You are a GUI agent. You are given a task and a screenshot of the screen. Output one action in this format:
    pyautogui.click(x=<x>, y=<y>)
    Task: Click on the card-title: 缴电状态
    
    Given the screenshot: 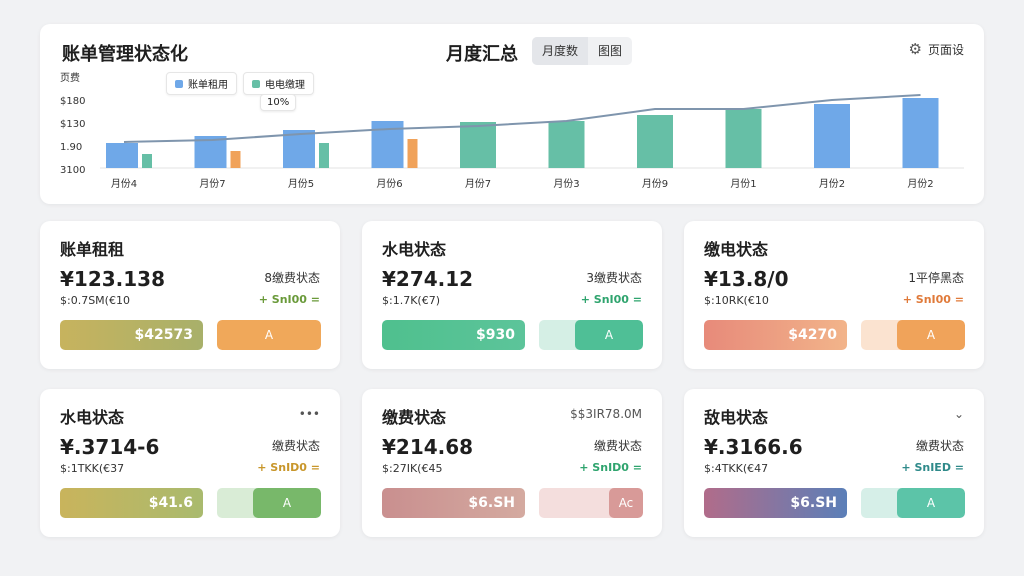 What is the action you would take?
    pyautogui.click(x=736, y=249)
    